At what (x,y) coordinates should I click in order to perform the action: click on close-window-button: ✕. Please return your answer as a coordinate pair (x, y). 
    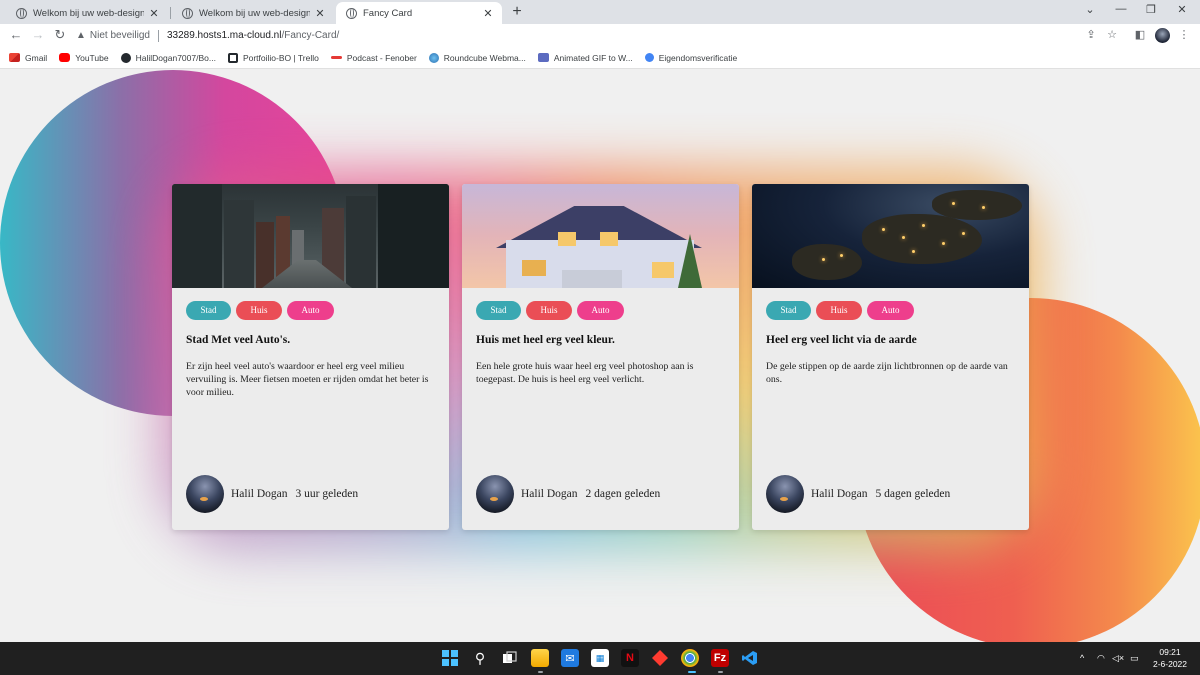
    Looking at the image, I should click on (1182, 9).